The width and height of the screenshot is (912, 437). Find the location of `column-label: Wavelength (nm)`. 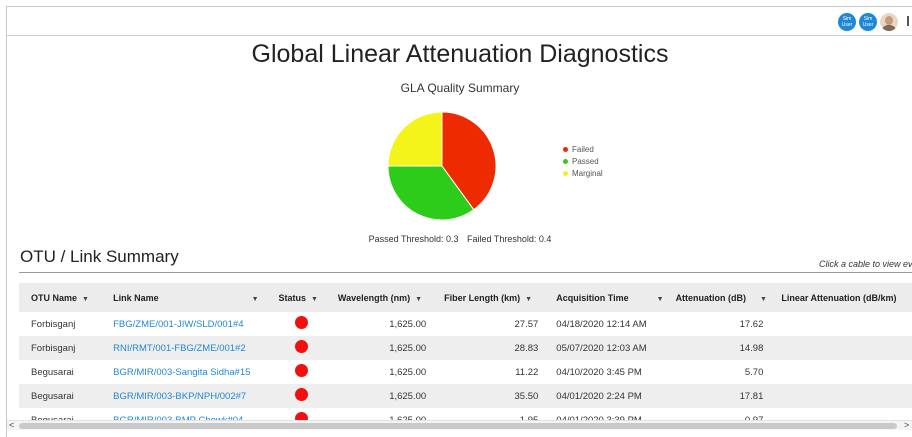

column-label: Wavelength (nm) is located at coordinates (374, 297).